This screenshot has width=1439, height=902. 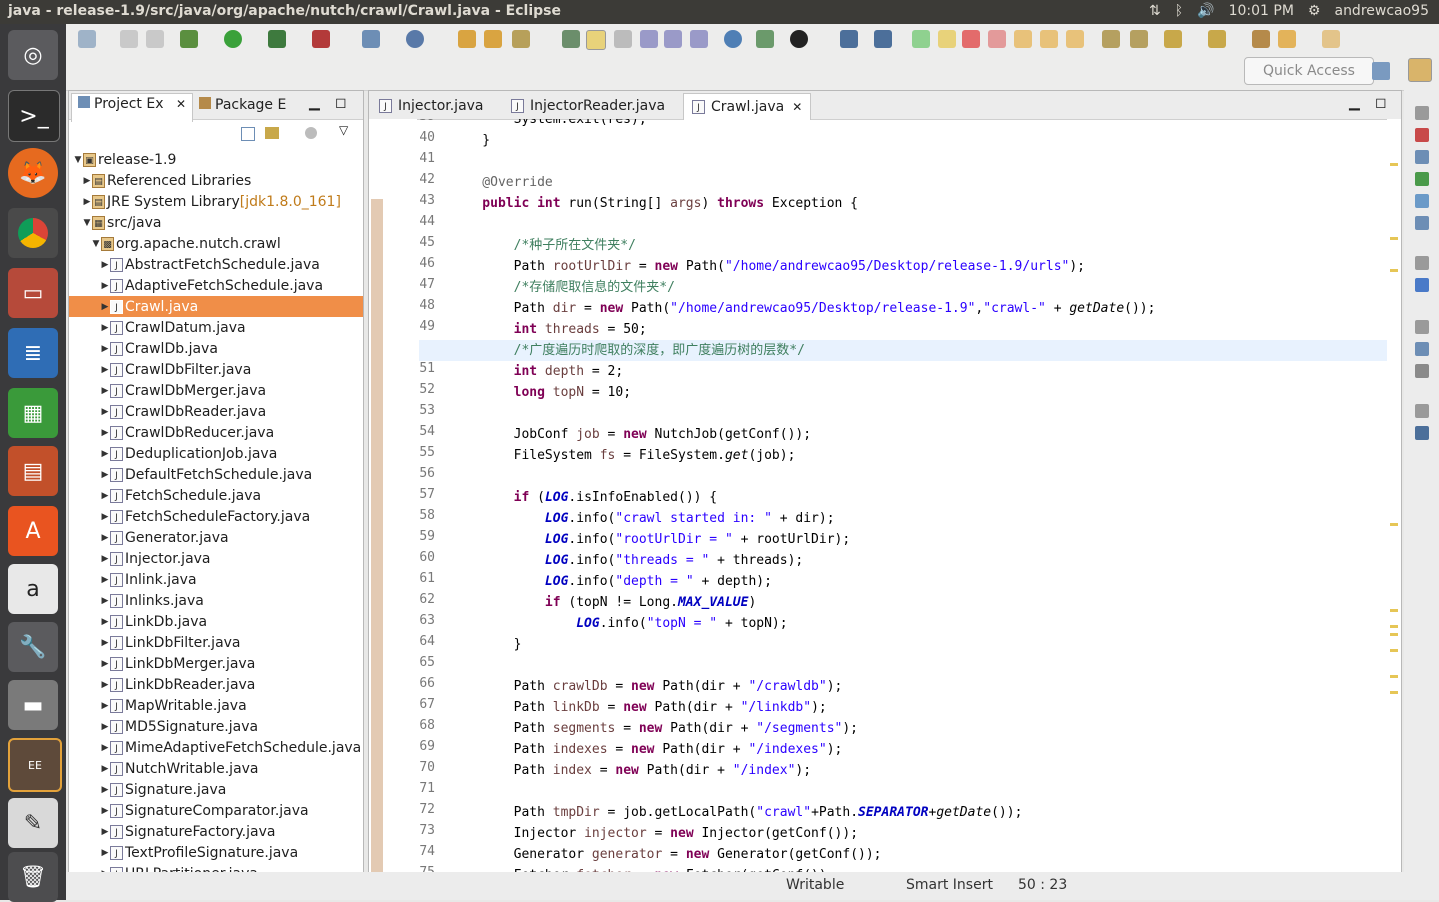 What do you see at coordinates (1314, 11) in the screenshot?
I see `gear-icon: ⚙` at bounding box center [1314, 11].